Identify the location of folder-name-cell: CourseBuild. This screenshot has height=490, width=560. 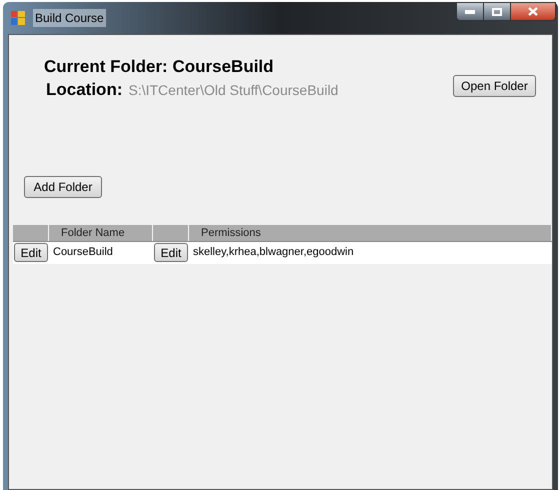
(83, 252).